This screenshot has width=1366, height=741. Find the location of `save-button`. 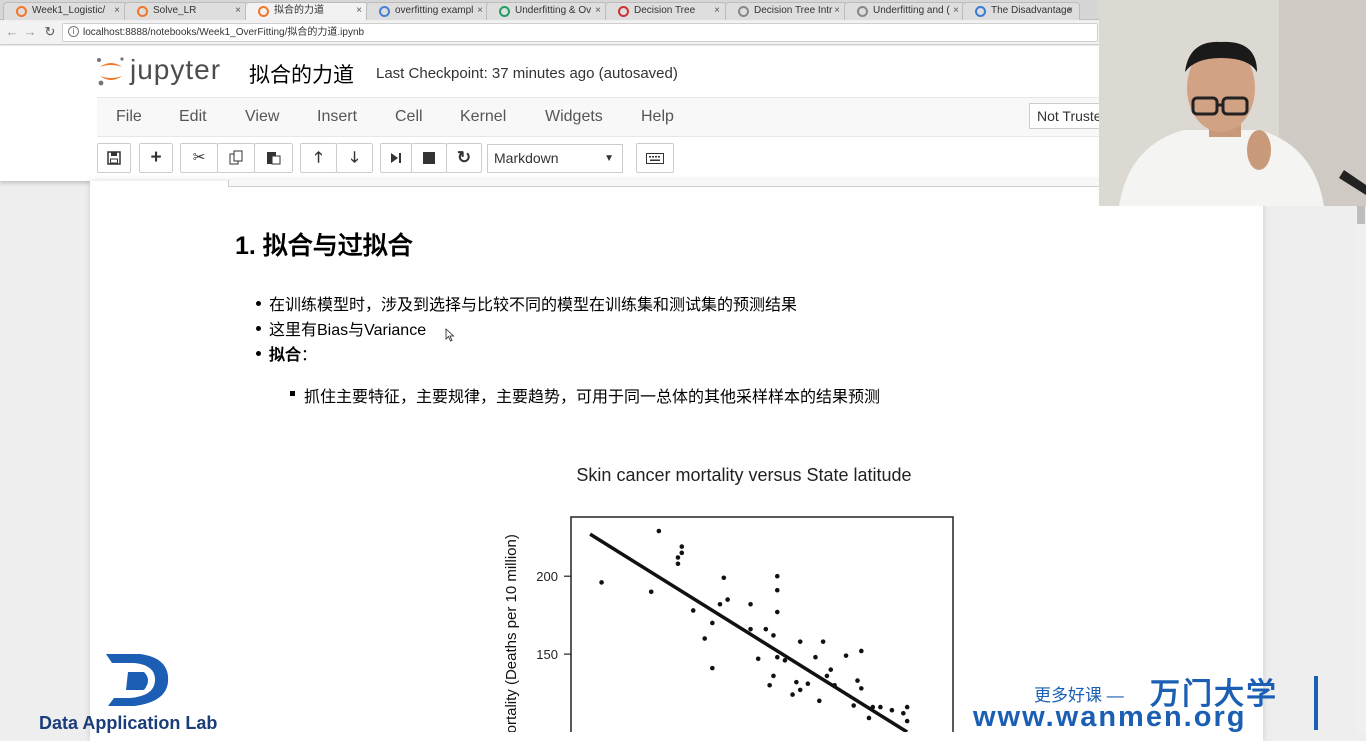

save-button is located at coordinates (114, 158).